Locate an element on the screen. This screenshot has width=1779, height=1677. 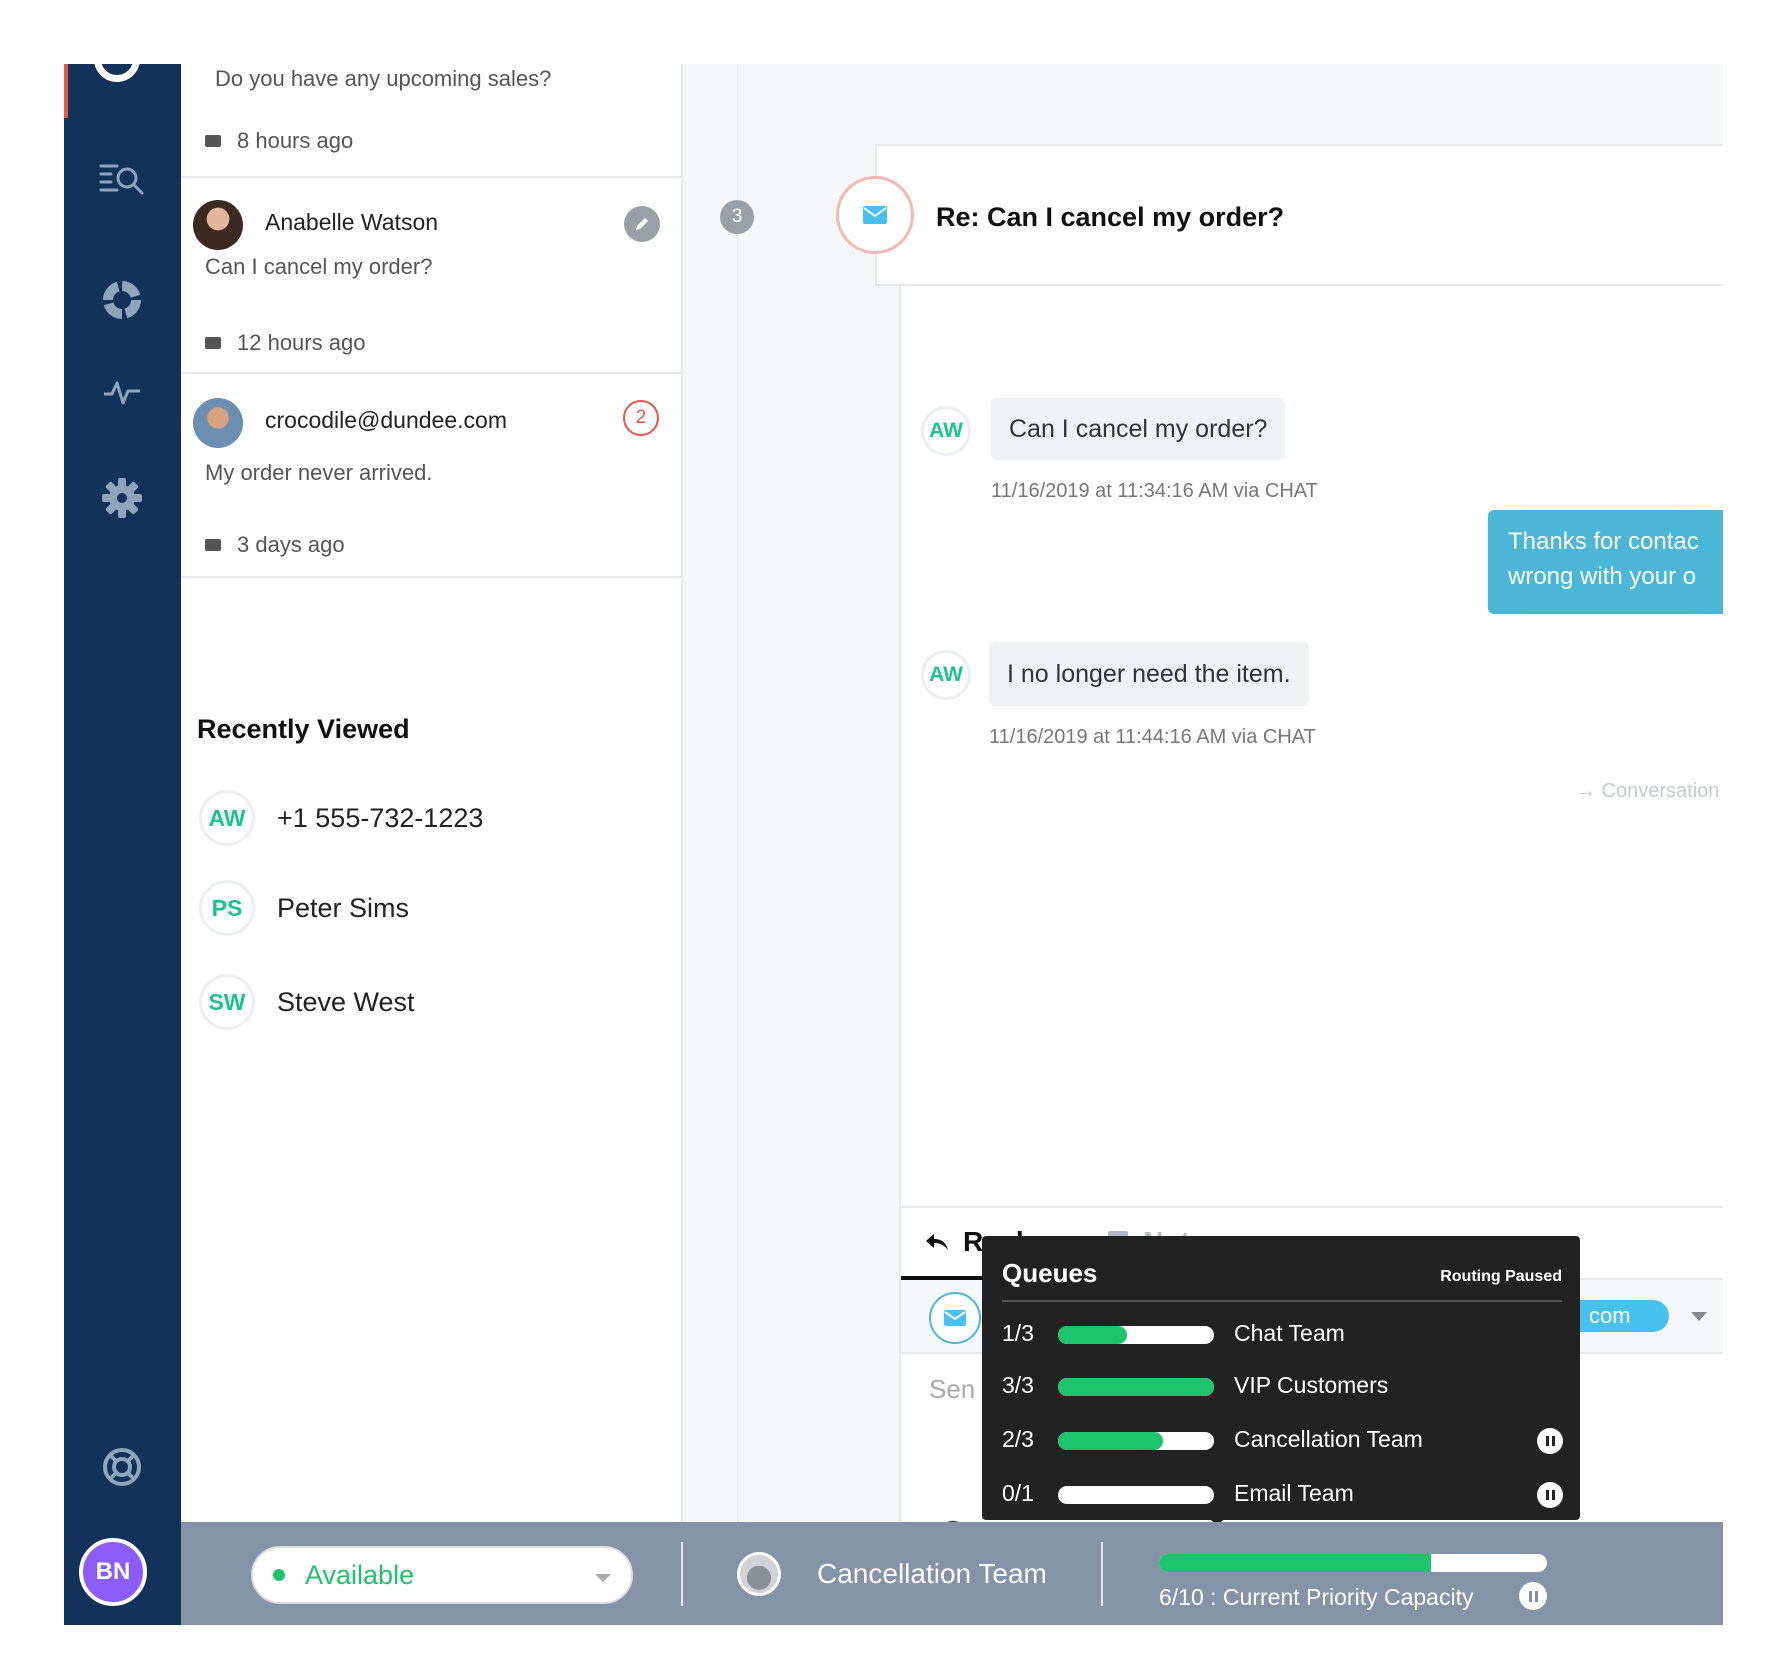
status-dot is located at coordinates (279, 1575).